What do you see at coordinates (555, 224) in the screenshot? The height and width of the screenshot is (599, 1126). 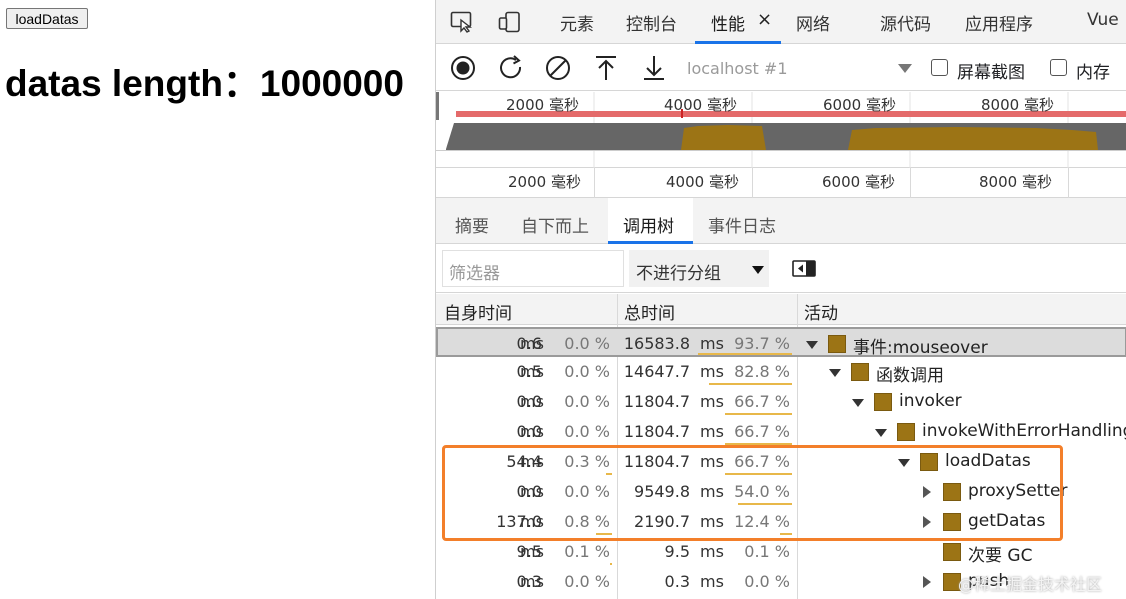 I see `tab-bottom-up: 自下而上` at bounding box center [555, 224].